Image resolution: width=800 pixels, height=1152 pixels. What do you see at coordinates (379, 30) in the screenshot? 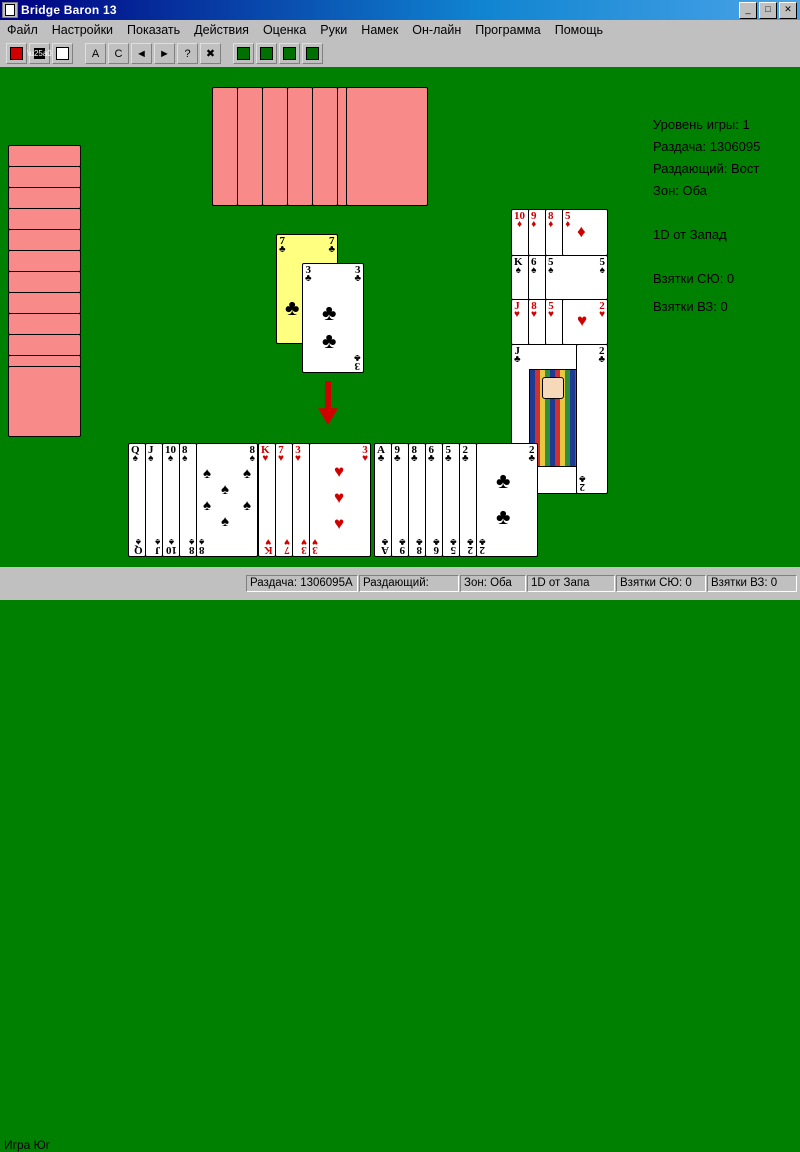
I see `menu-item-hint: Намек` at bounding box center [379, 30].